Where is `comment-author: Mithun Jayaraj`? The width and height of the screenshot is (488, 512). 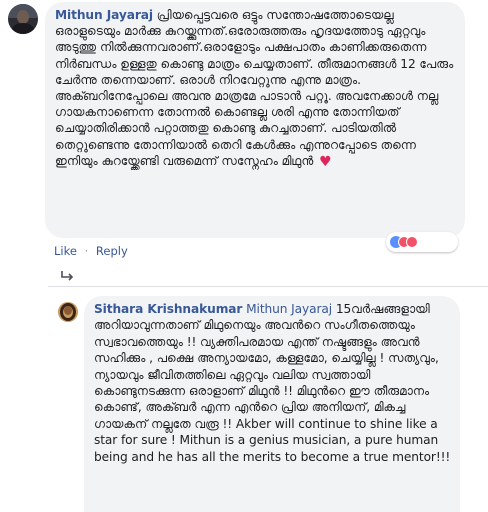 comment-author: Mithun Jayaraj is located at coordinates (104, 15).